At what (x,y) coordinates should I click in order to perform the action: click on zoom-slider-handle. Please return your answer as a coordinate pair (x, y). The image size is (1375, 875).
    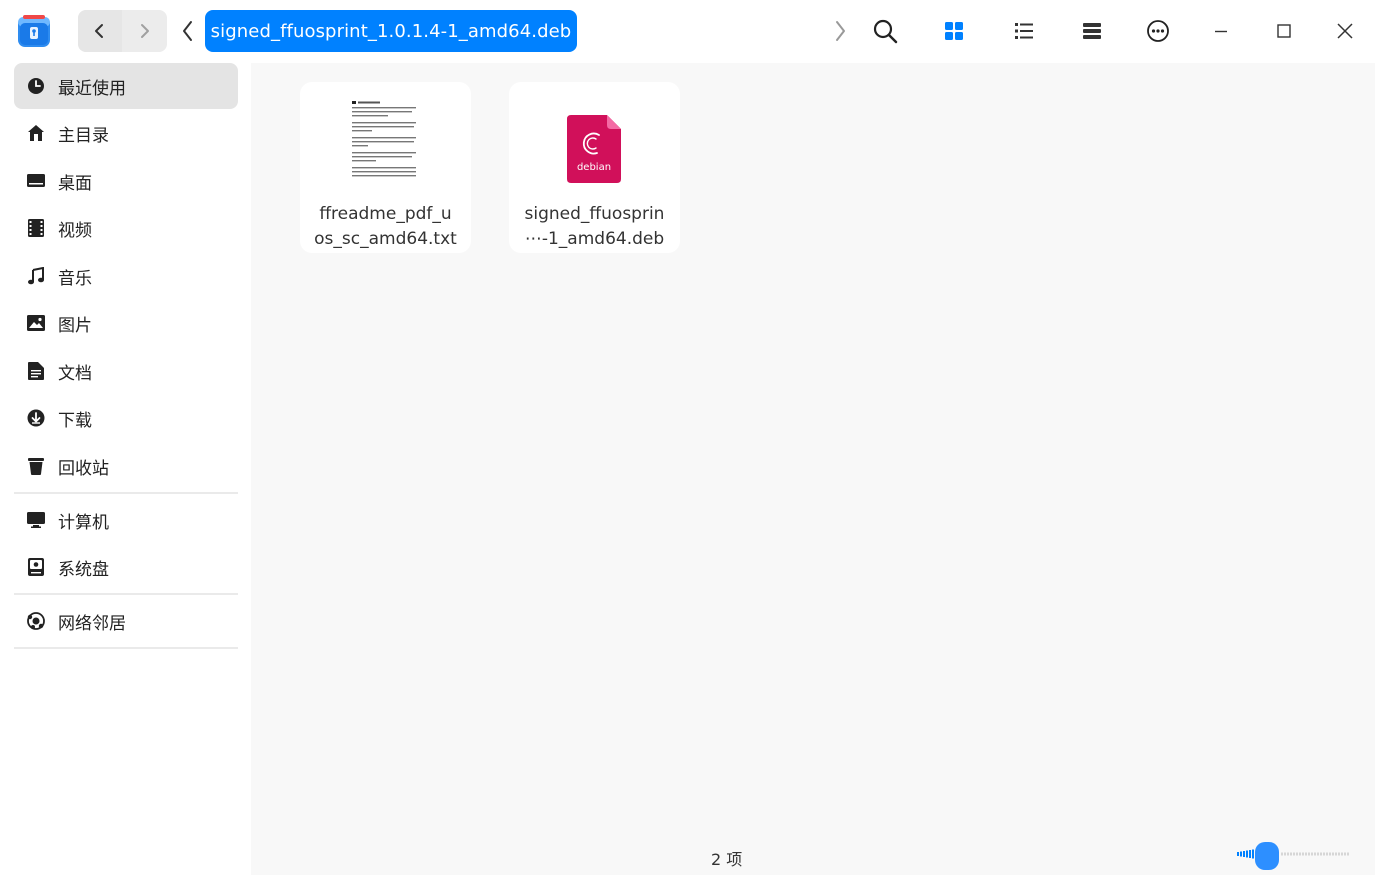
    Looking at the image, I should click on (1267, 856).